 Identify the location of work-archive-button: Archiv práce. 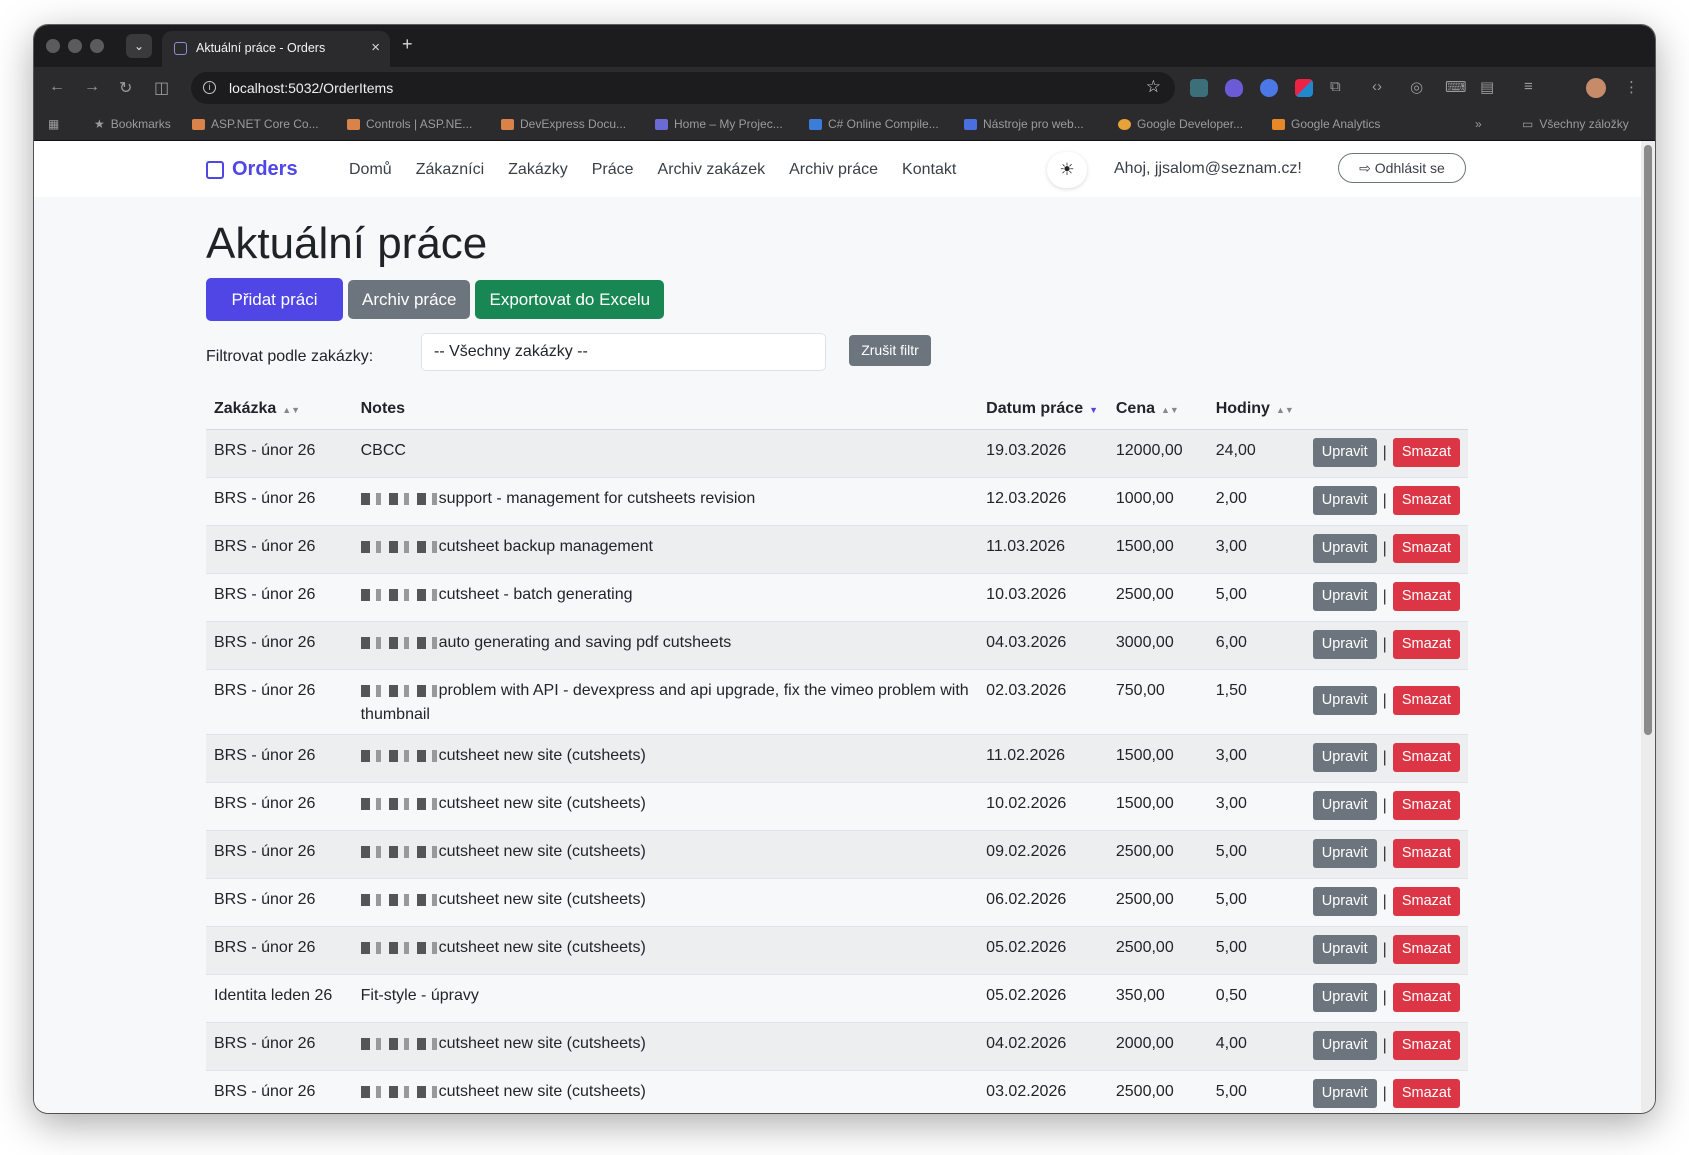
(409, 299).